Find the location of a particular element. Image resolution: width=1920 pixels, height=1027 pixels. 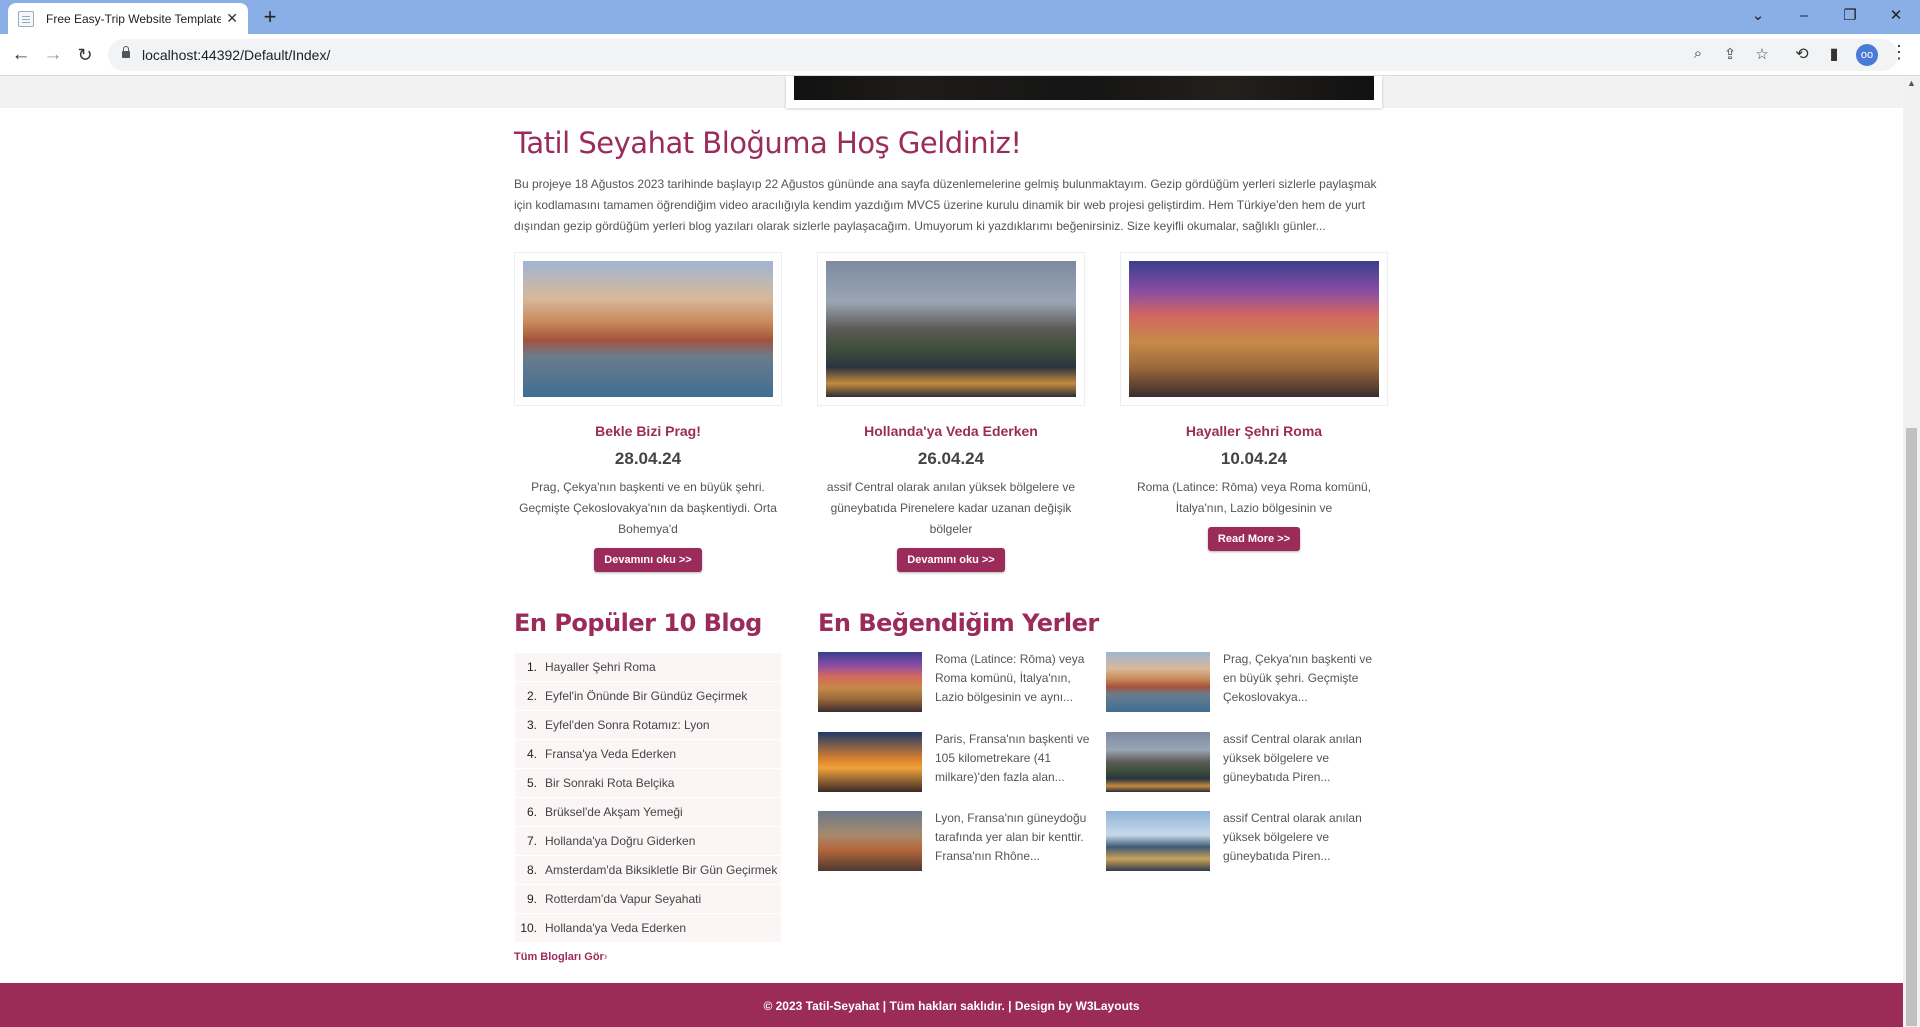

close-tab-icon: ✕ is located at coordinates (232, 18).